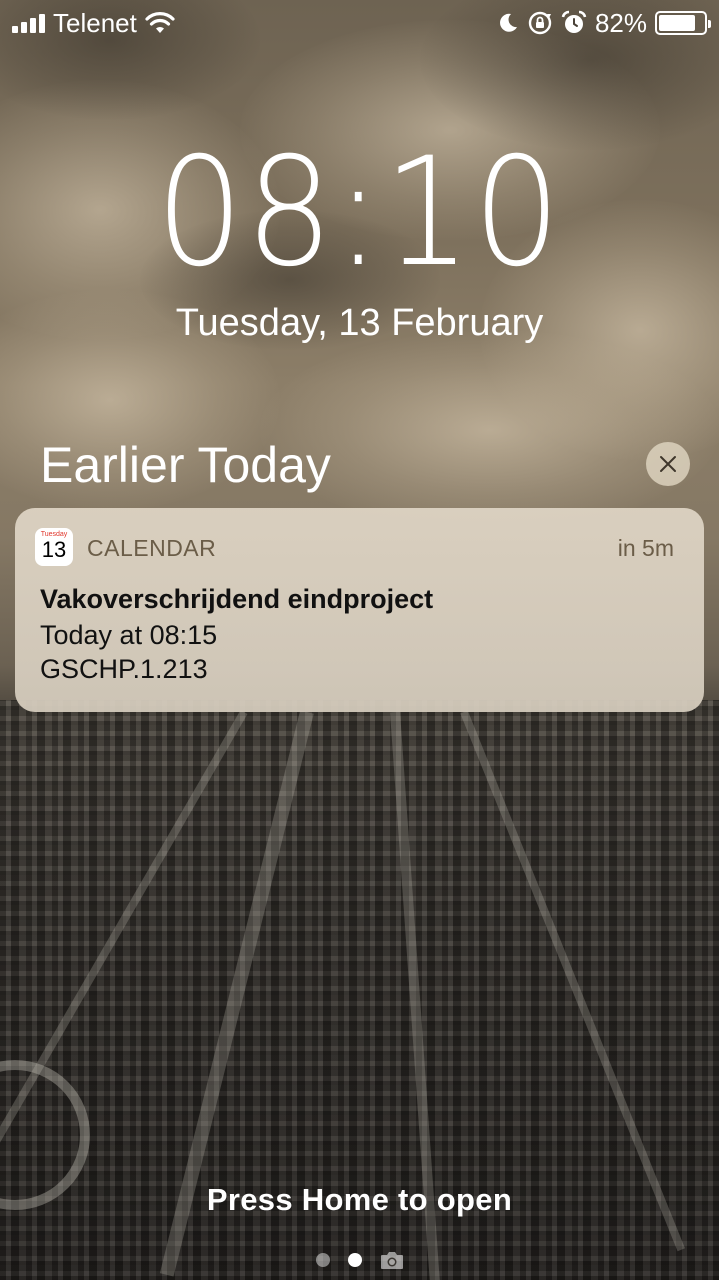 This screenshot has height=1280, width=719. I want to click on notification-app-name: CALENDAR, so click(152, 548).